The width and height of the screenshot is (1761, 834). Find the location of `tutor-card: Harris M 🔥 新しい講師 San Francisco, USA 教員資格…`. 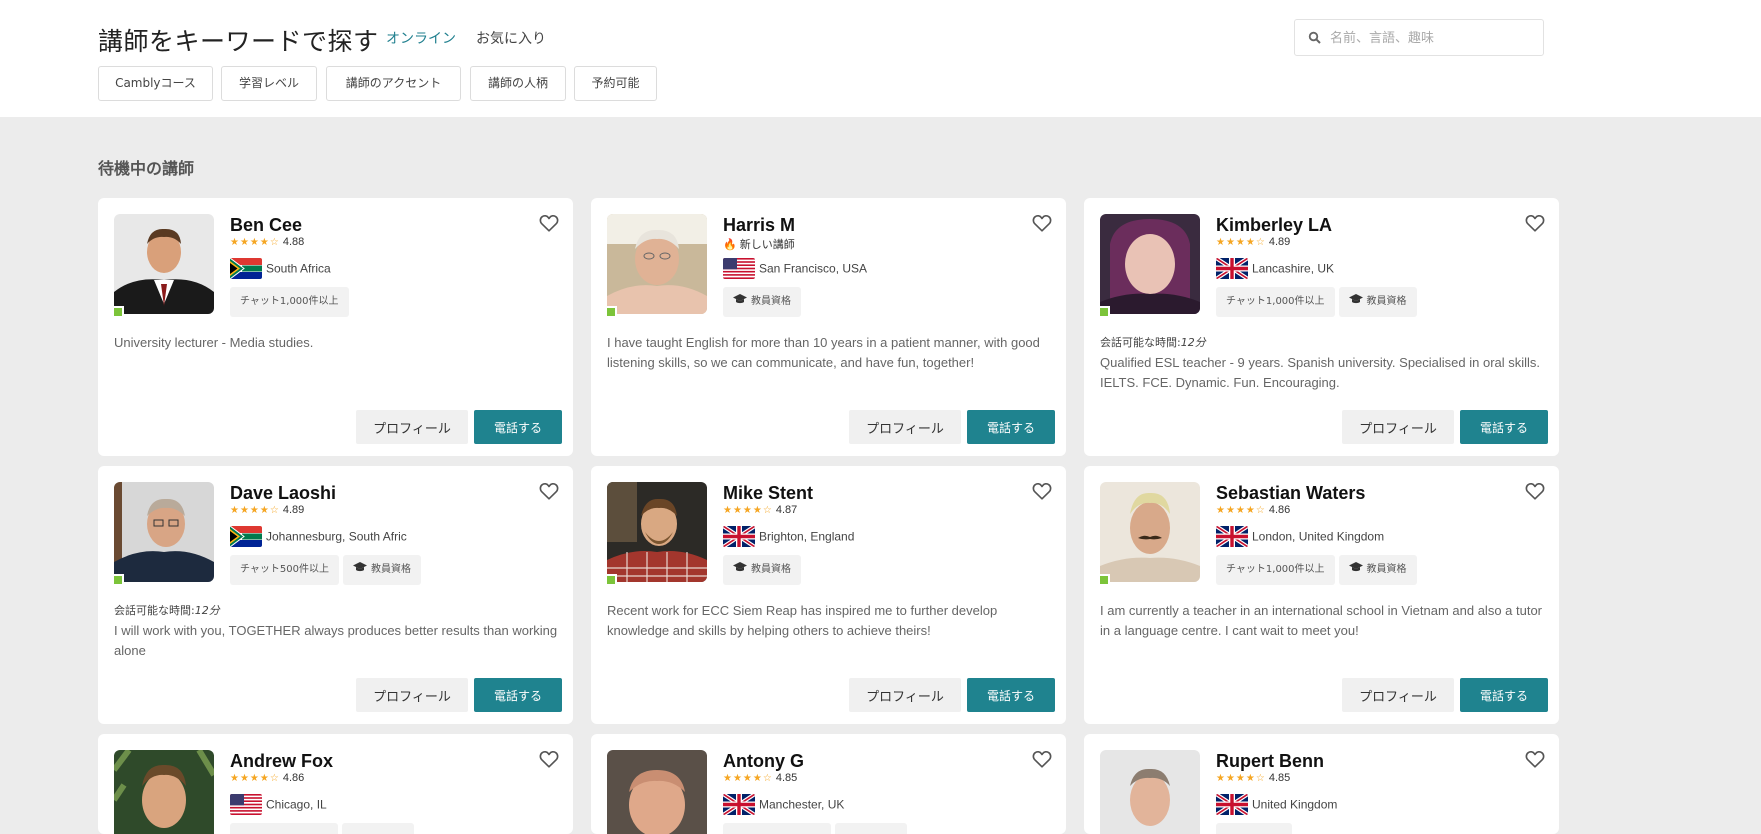

tutor-card: Harris M 🔥 新しい講師 San Francisco, USA 教員資格… is located at coordinates (828, 327).